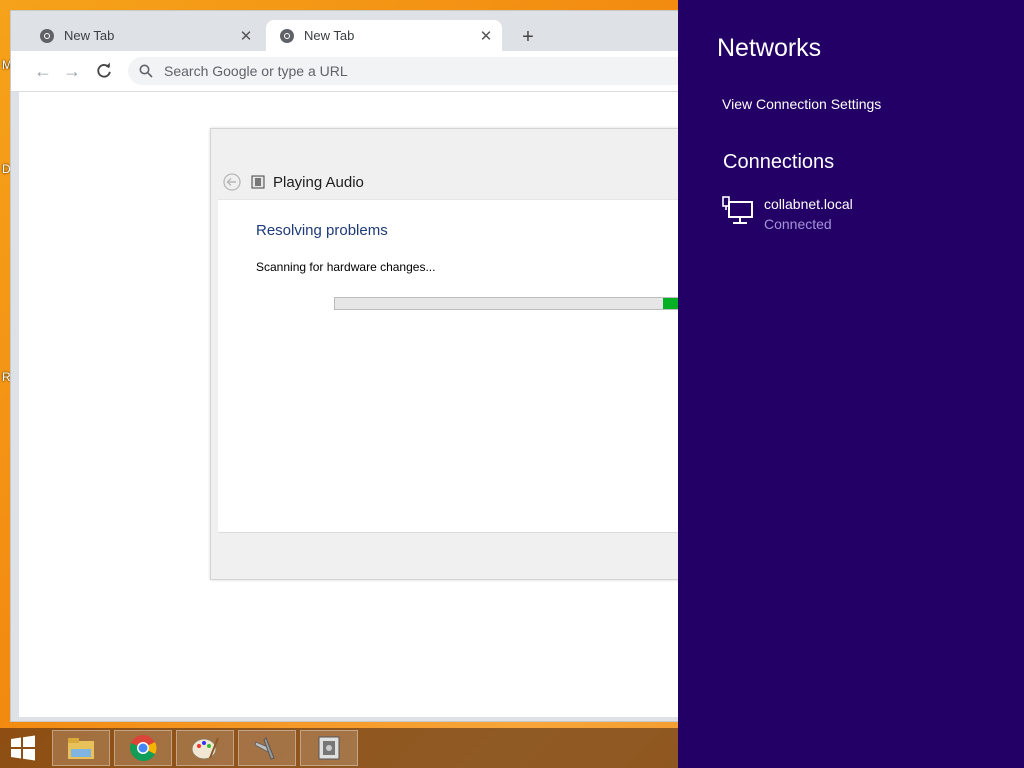  Describe the element at coordinates (801, 104) in the screenshot. I see `view-connection-settings-link: View Connection Settings` at that location.